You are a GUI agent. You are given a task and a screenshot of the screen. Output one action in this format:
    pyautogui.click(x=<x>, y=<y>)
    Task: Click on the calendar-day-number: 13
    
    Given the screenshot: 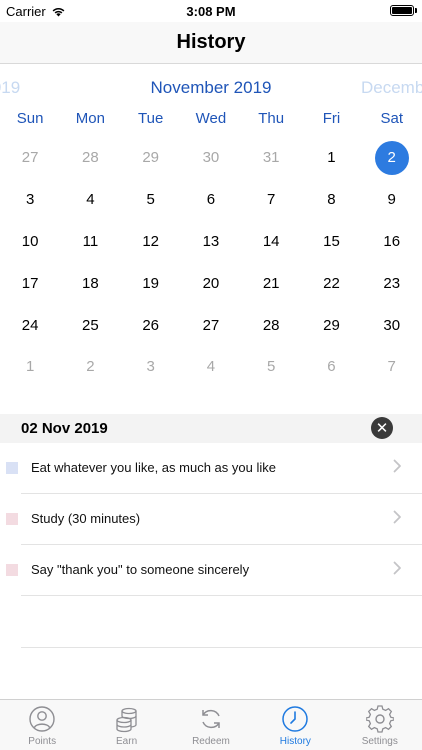 What is the action you would take?
    pyautogui.click(x=211, y=241)
    